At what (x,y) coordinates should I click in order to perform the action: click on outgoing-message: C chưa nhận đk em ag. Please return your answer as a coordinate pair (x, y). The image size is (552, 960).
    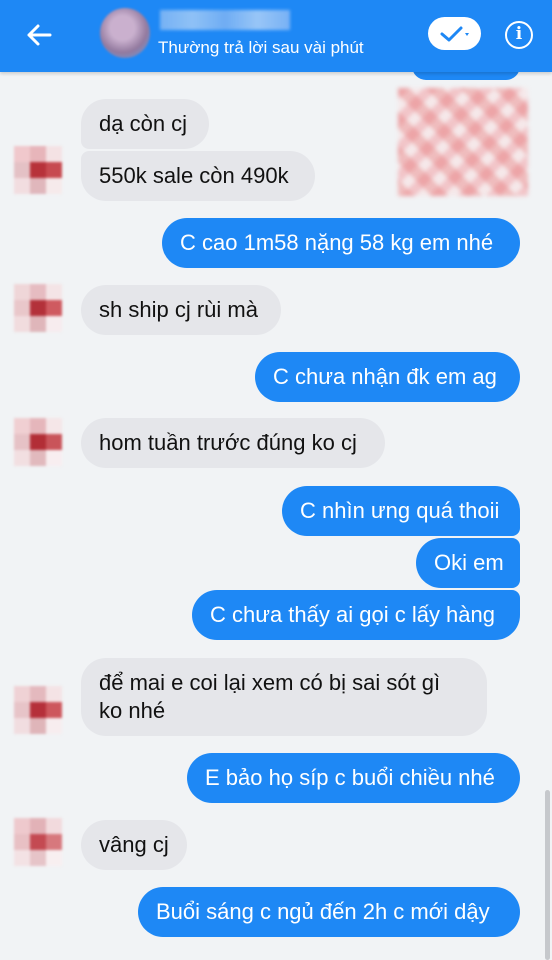
    Looking at the image, I should click on (387, 377).